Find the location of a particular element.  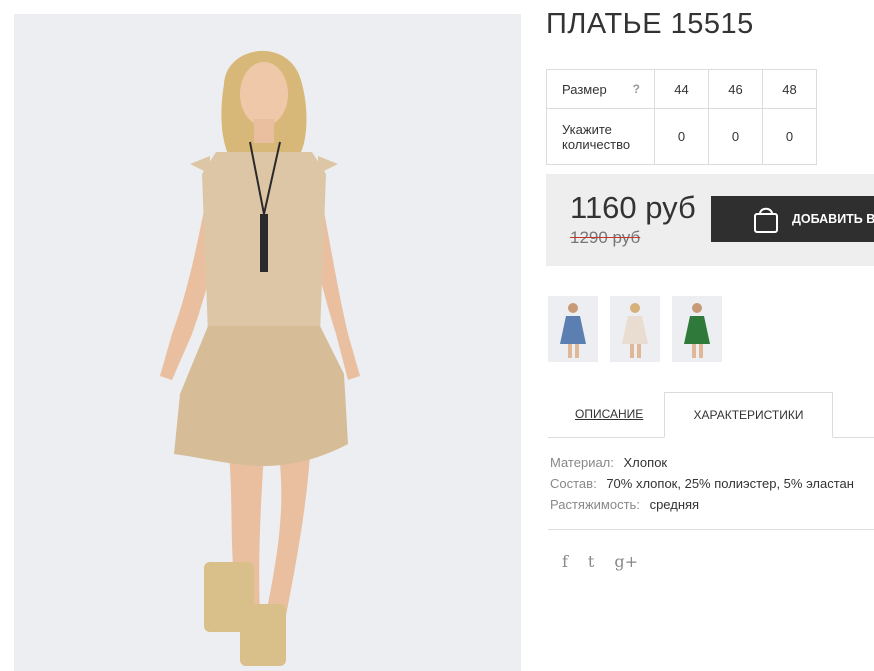

thumbnail-green-dress is located at coordinates (697, 329).